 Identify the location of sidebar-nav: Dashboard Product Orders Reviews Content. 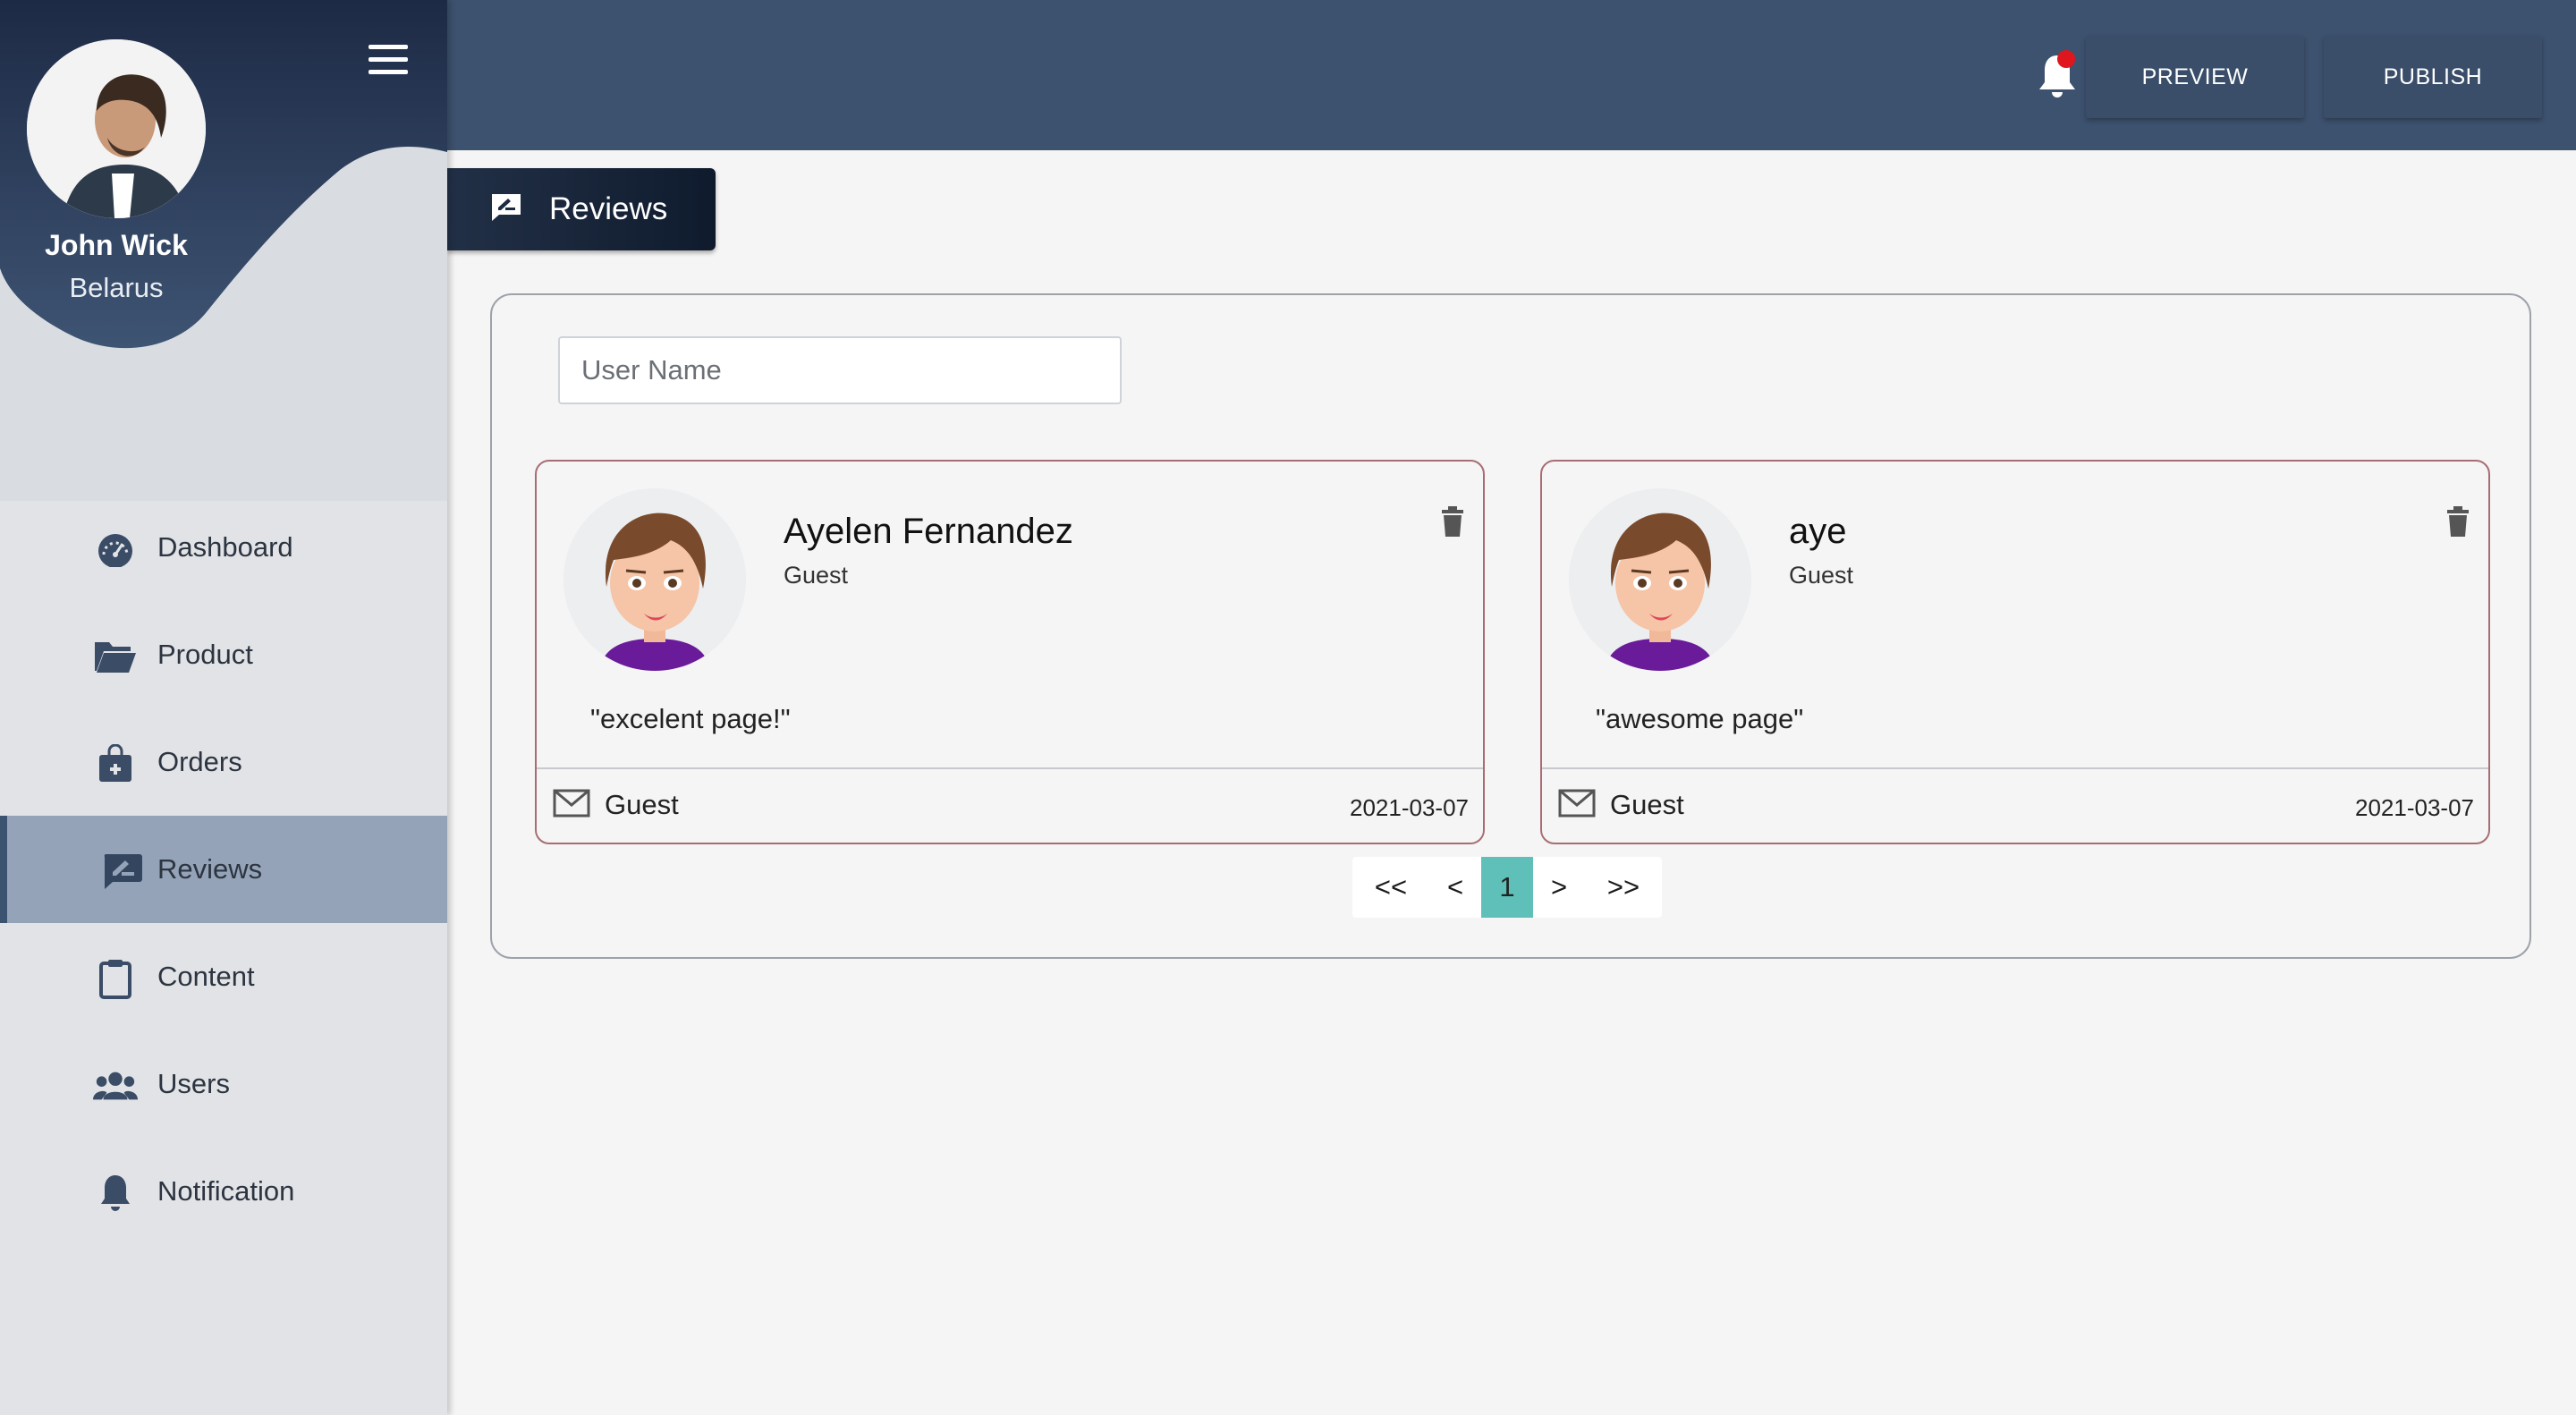
(223, 870).